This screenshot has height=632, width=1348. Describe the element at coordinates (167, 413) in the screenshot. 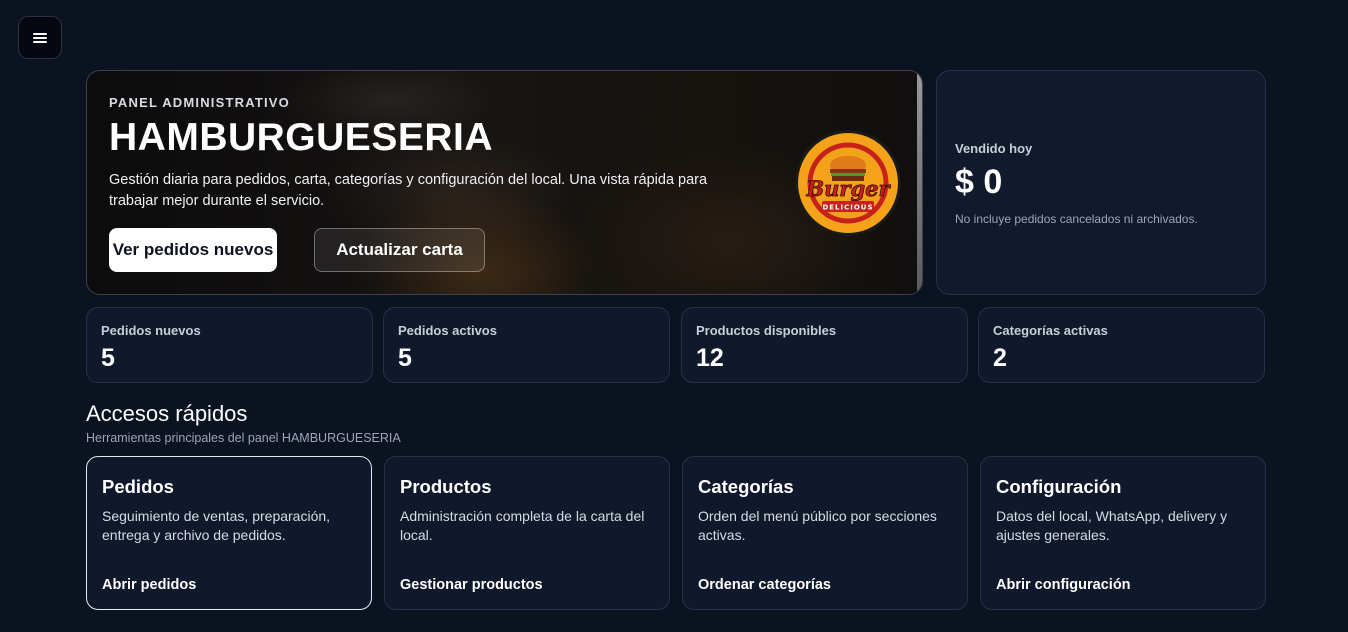

I see `quick-access-title: Accesos rápidos` at that location.